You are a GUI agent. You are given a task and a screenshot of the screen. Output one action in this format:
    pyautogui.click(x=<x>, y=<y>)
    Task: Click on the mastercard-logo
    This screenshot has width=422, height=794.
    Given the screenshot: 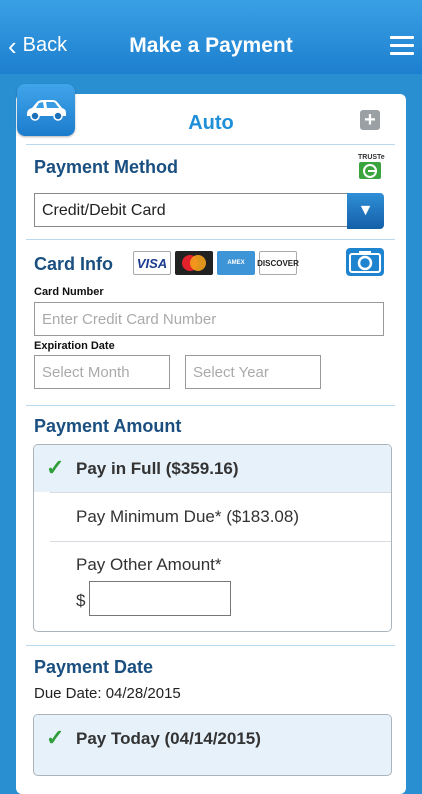 What is the action you would take?
    pyautogui.click(x=194, y=263)
    